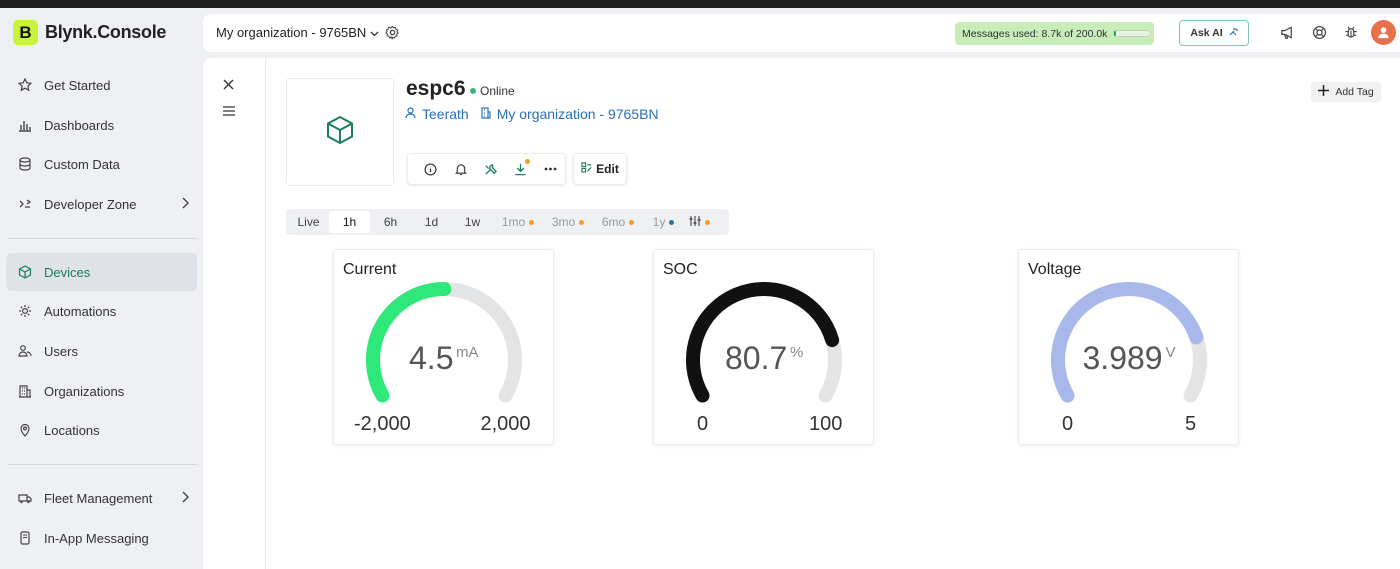  Describe the element at coordinates (77, 85) in the screenshot. I see `sidebar-item-label: Get Started` at that location.